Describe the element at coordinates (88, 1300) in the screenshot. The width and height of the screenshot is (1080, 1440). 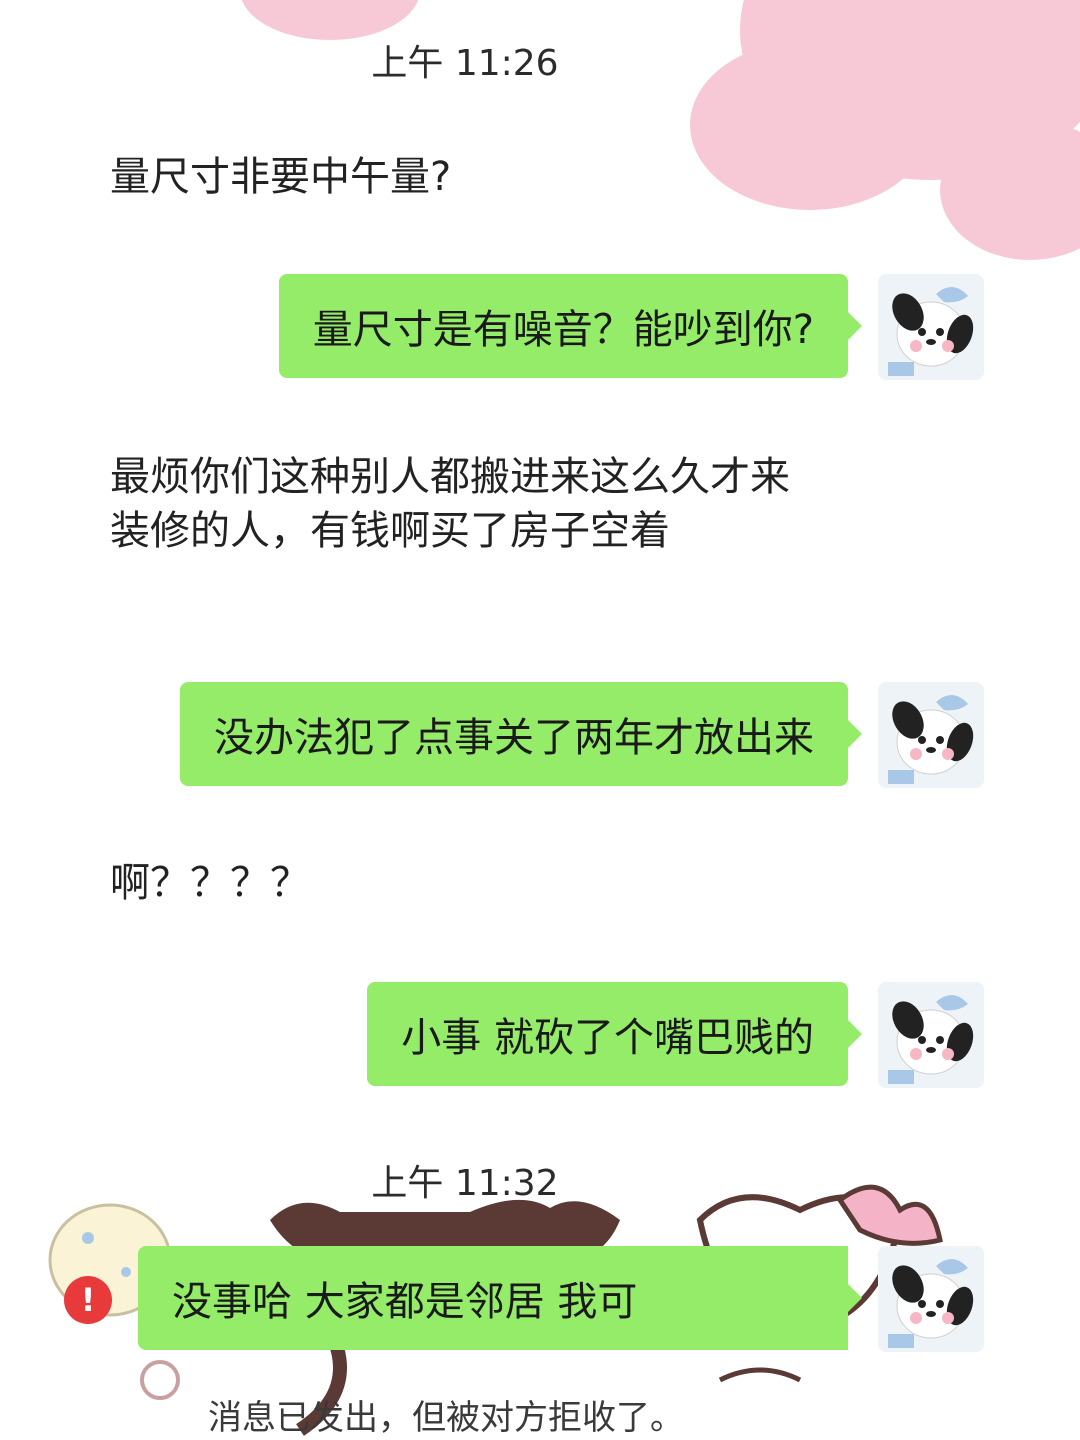
I see `exclamation-icon: !` at that location.